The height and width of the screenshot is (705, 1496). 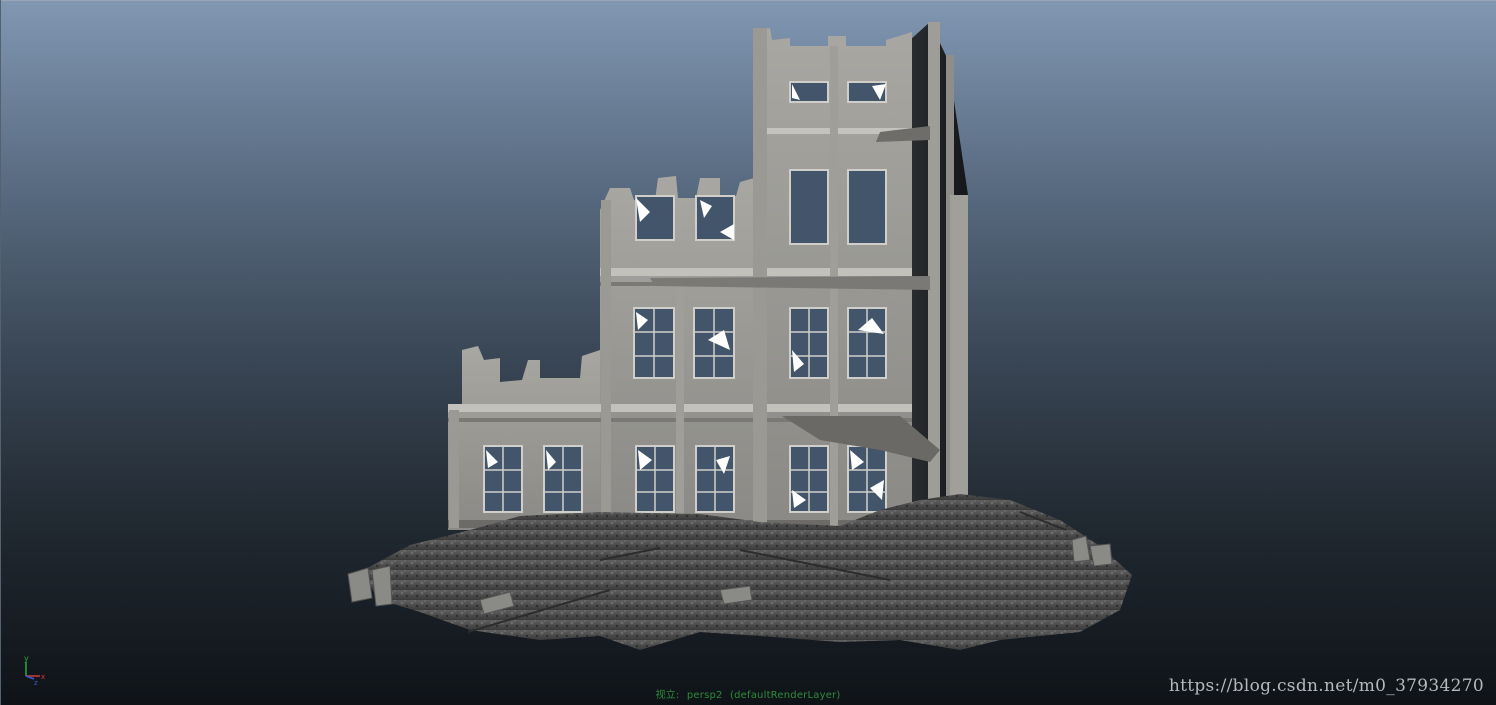 I want to click on render-layer: (defaultRenderLayer), so click(x=785, y=695).